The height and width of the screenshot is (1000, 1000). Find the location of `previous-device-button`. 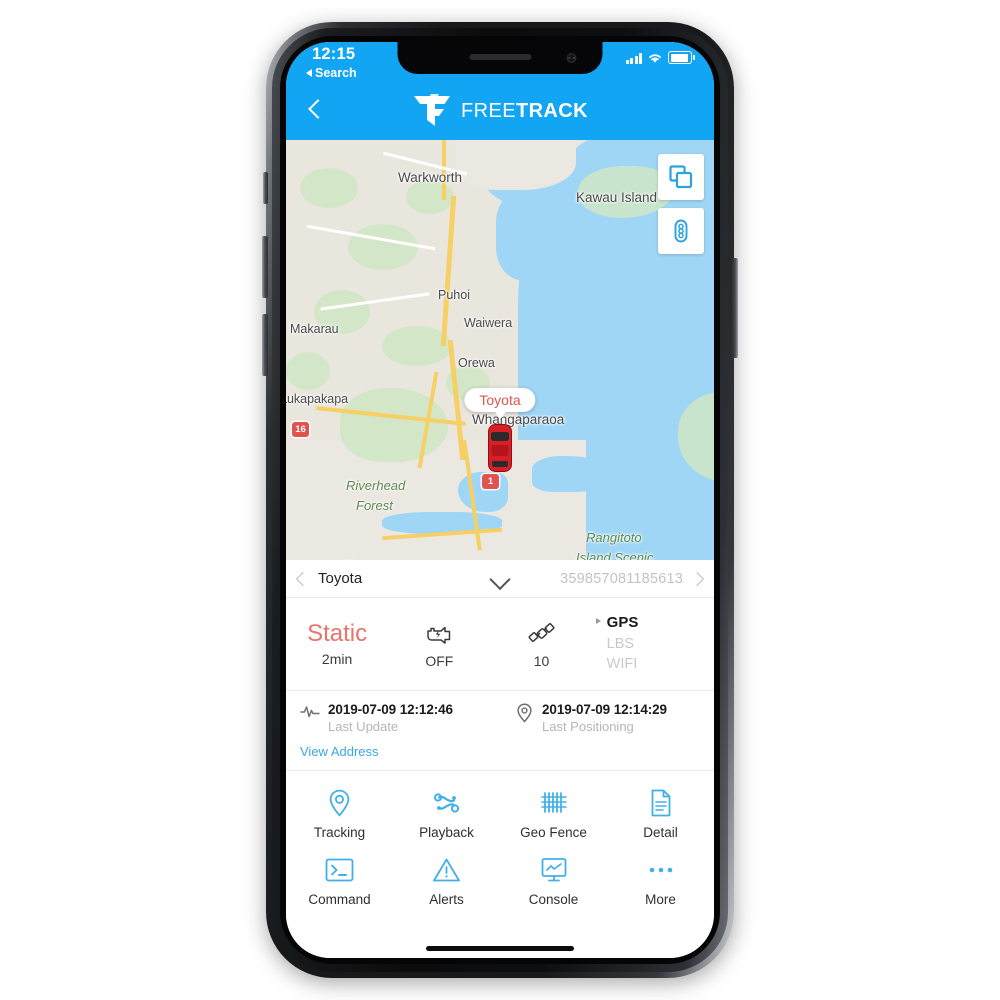

previous-device-button is located at coordinates (303, 578).